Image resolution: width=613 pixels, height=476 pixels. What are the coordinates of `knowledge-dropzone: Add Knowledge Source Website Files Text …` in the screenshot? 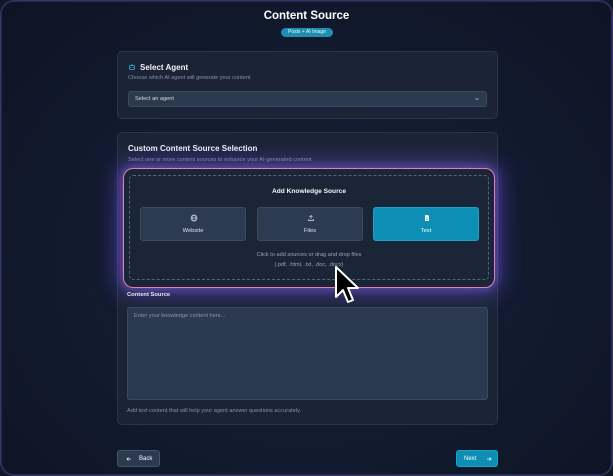 It's located at (309, 227).